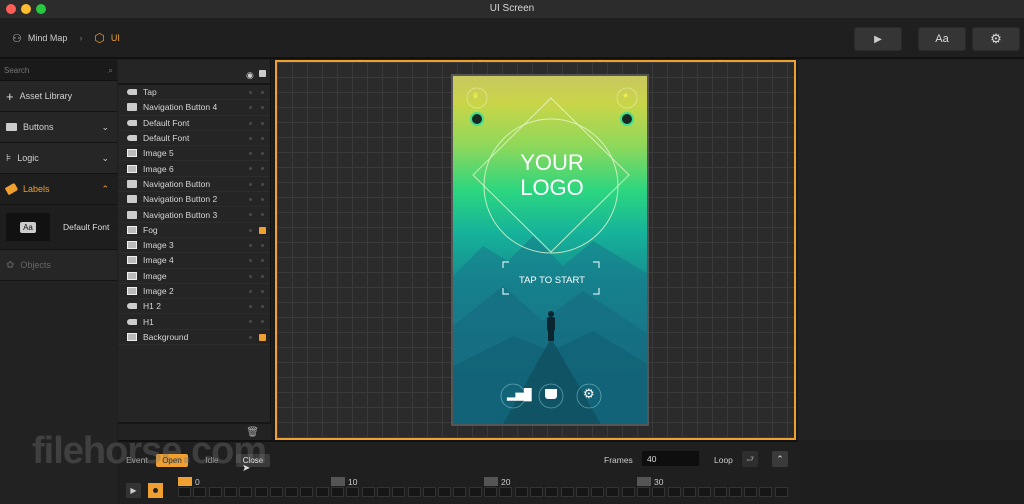 The height and width of the screenshot is (504, 1024). I want to click on layer-row: Image 5, so click(194, 154).